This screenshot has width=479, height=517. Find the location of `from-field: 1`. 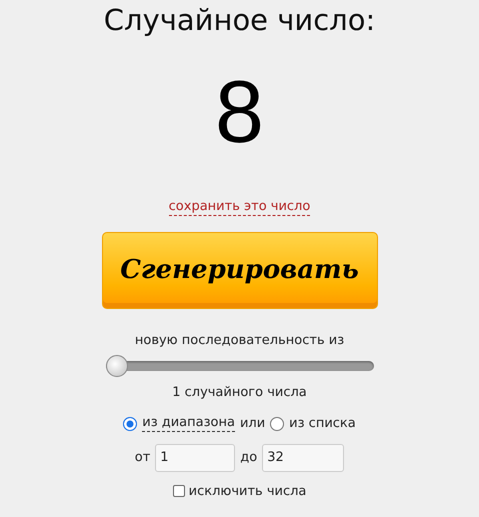

from-field: 1 is located at coordinates (195, 458).